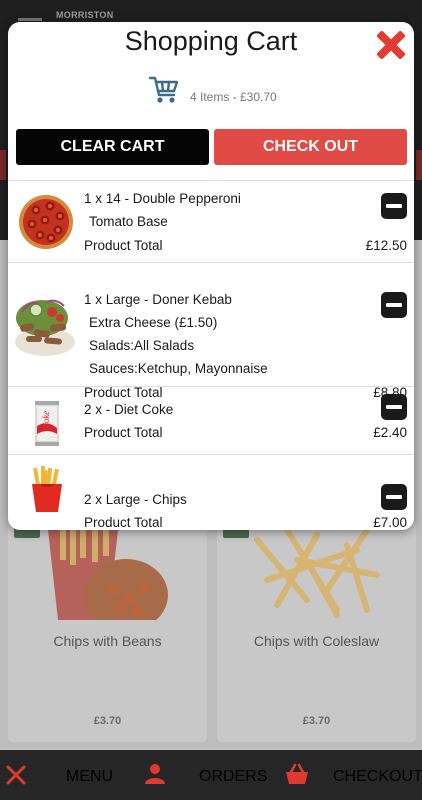 The height and width of the screenshot is (800, 422). I want to click on option-value: Ketchup, Mayonnaise, so click(202, 368).